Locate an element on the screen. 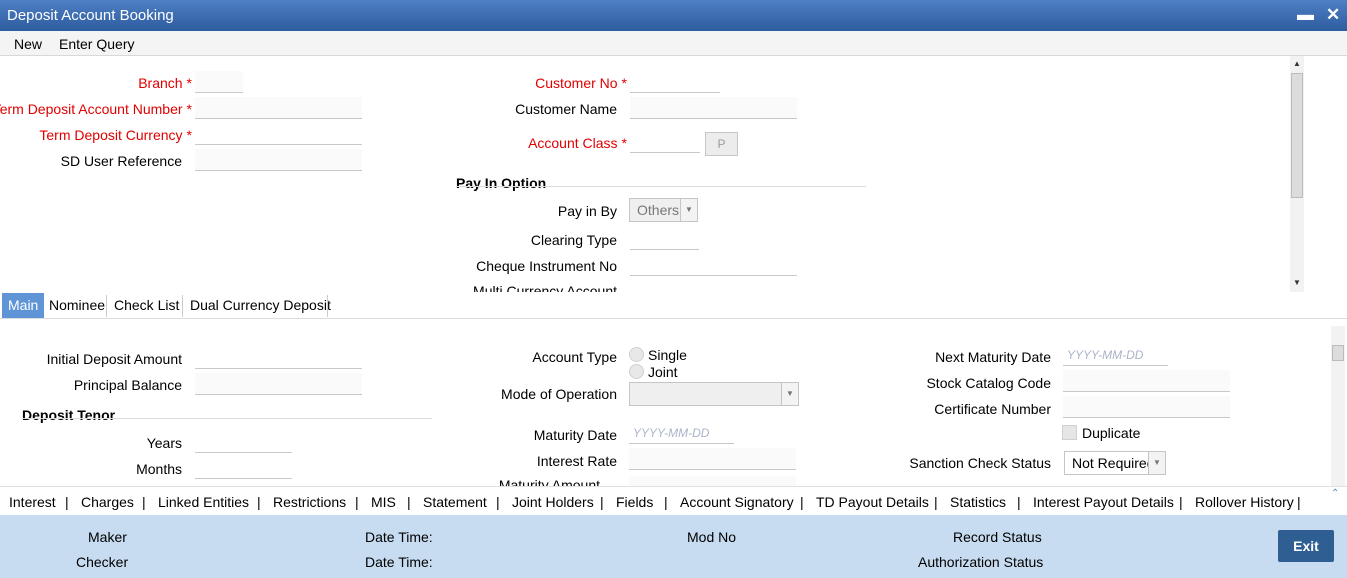 The height and width of the screenshot is (578, 1347). single-radio-label: Single is located at coordinates (667, 355).